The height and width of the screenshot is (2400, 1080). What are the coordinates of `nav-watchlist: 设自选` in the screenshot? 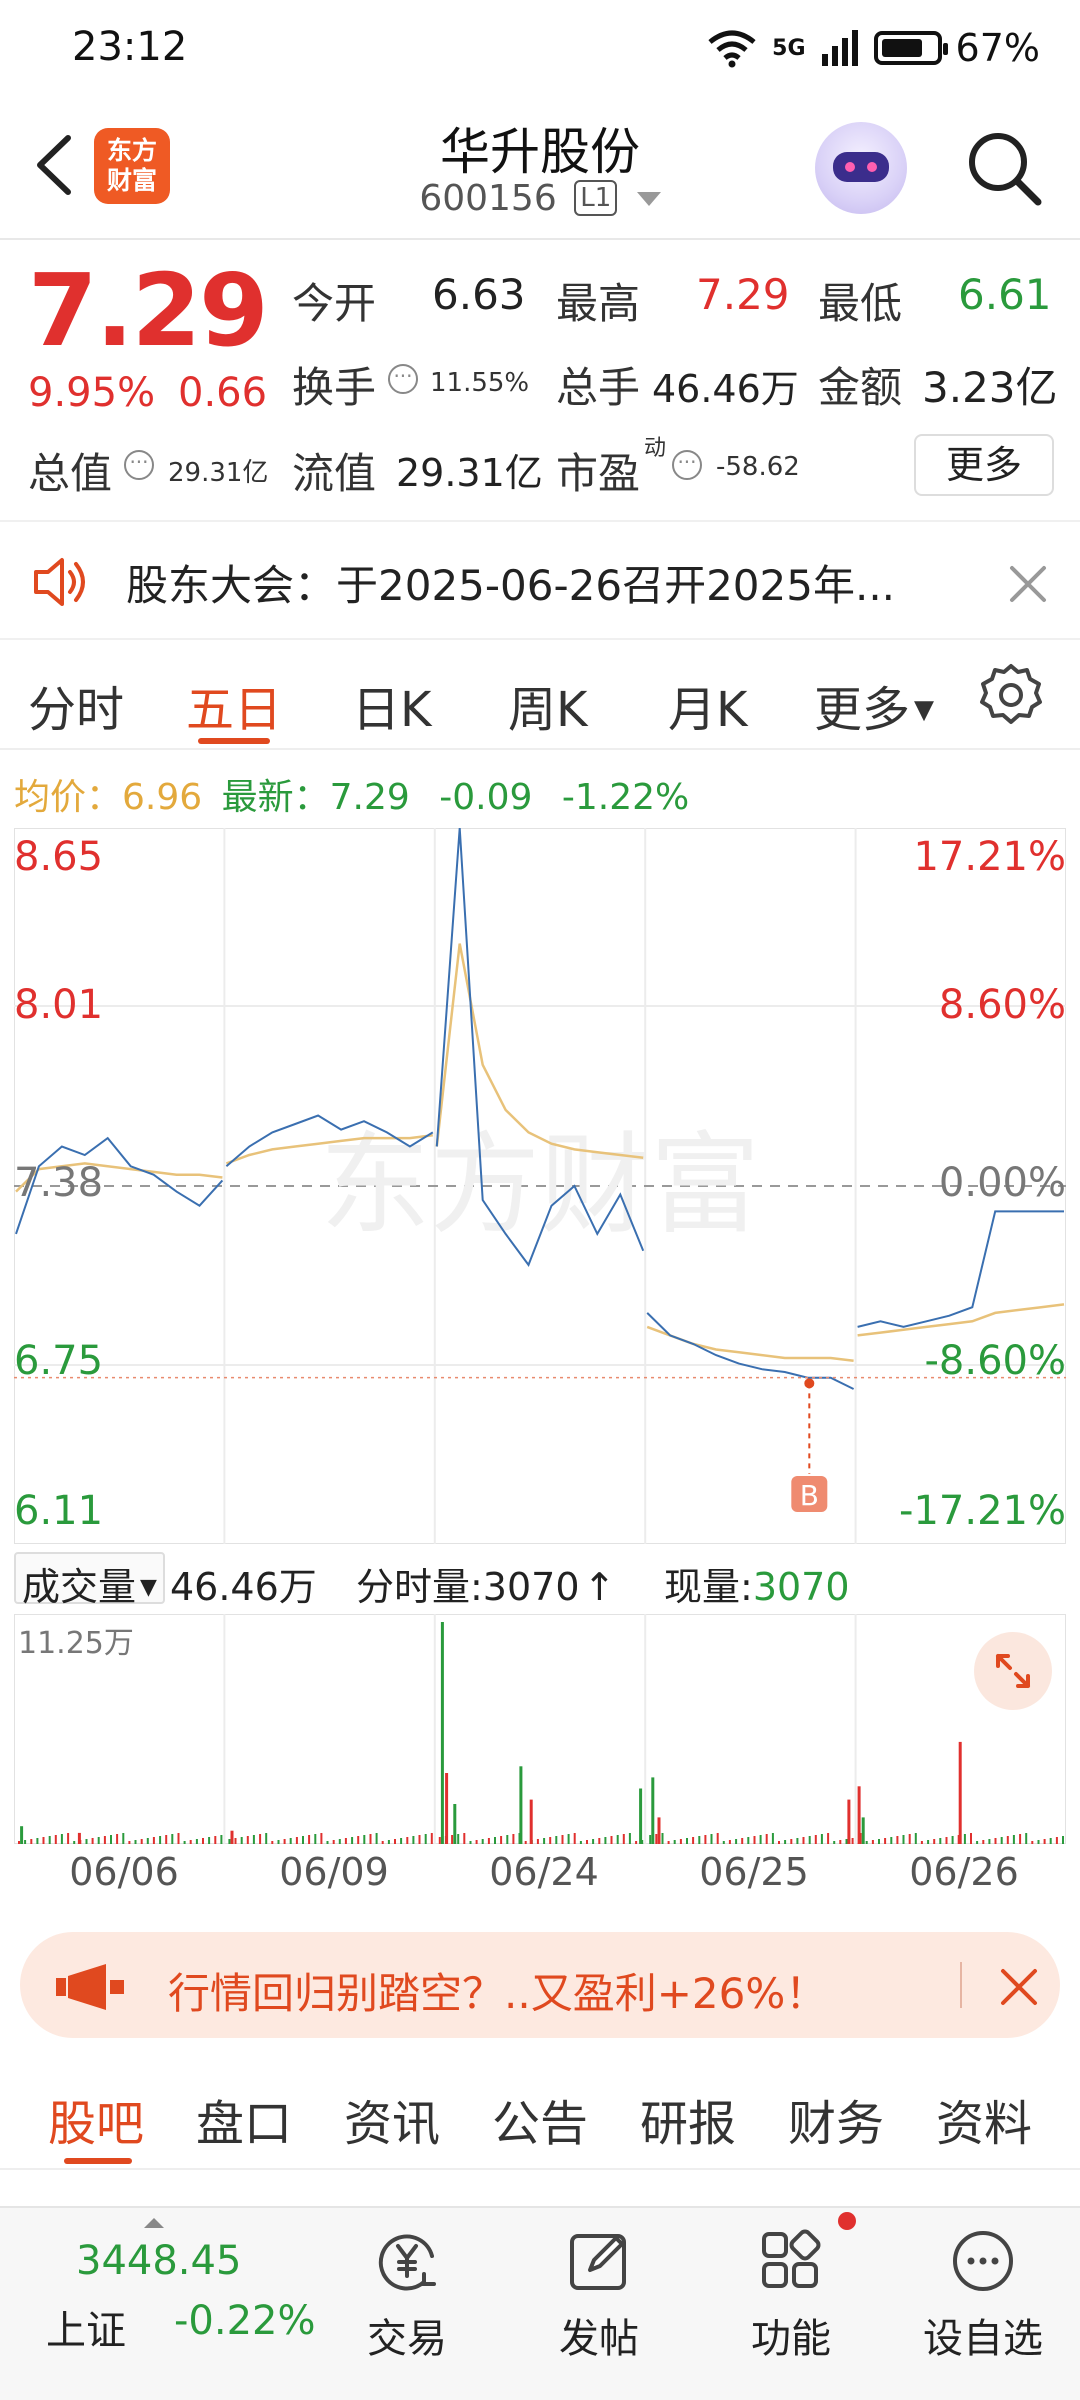 It's located at (983, 2306).